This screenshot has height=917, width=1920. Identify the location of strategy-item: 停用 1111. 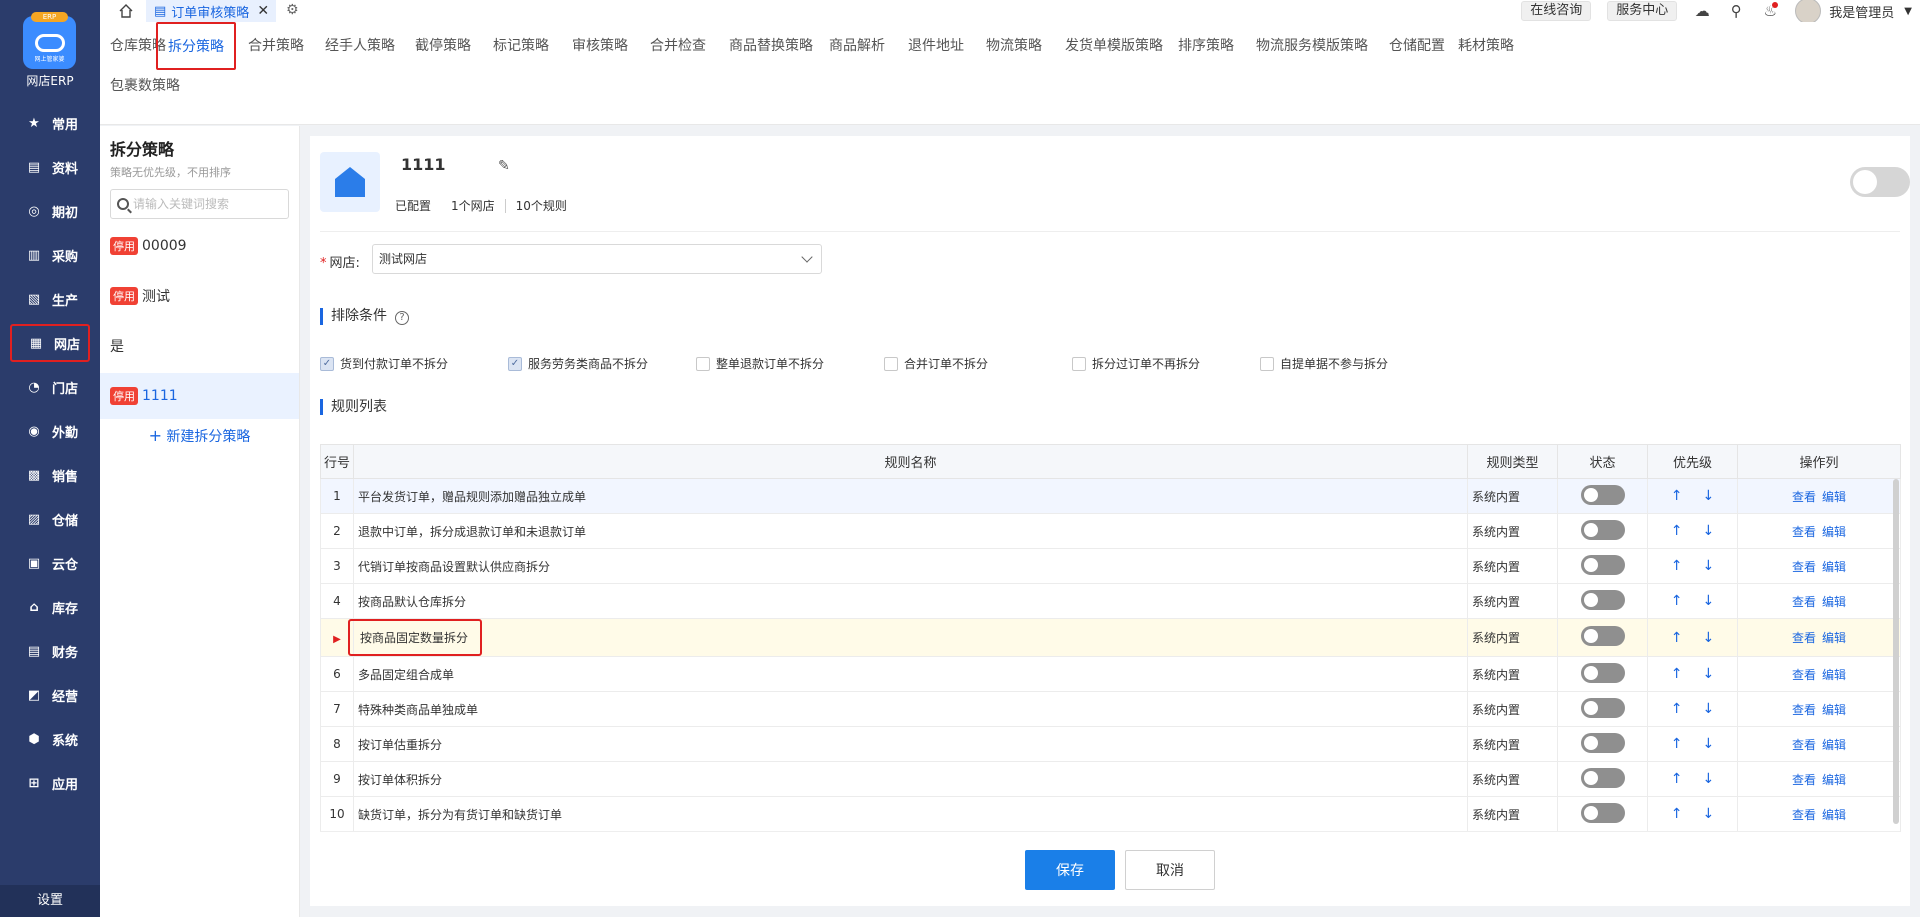
(199, 396).